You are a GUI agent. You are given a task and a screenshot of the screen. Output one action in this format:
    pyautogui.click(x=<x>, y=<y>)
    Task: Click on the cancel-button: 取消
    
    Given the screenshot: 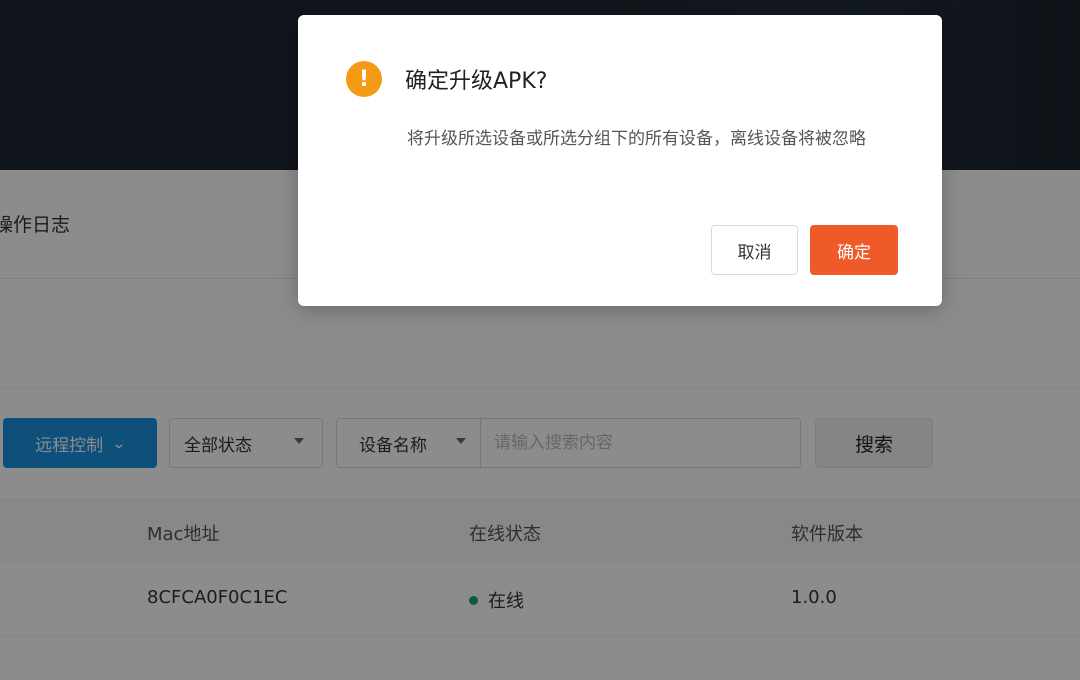 What is the action you would take?
    pyautogui.click(x=754, y=250)
    